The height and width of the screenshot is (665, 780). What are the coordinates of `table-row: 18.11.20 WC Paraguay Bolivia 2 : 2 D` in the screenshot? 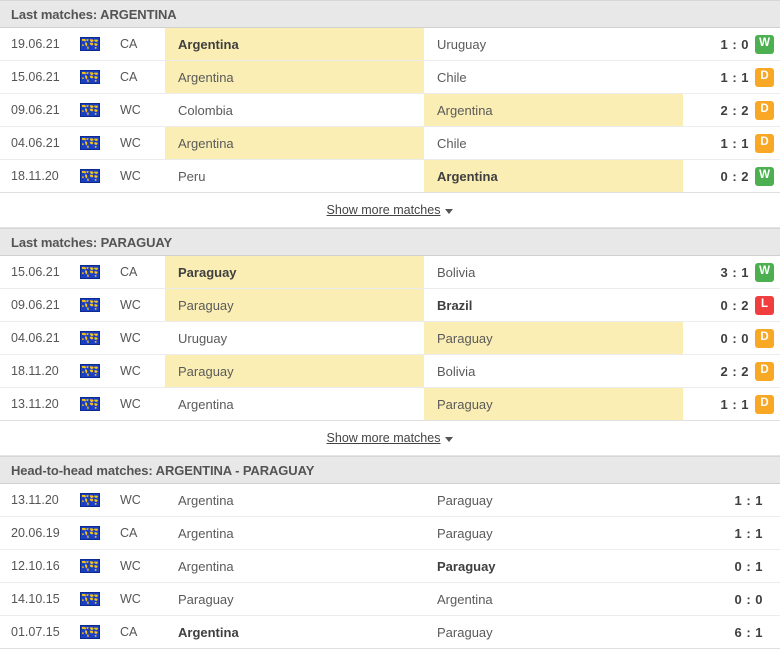 It's located at (390, 371).